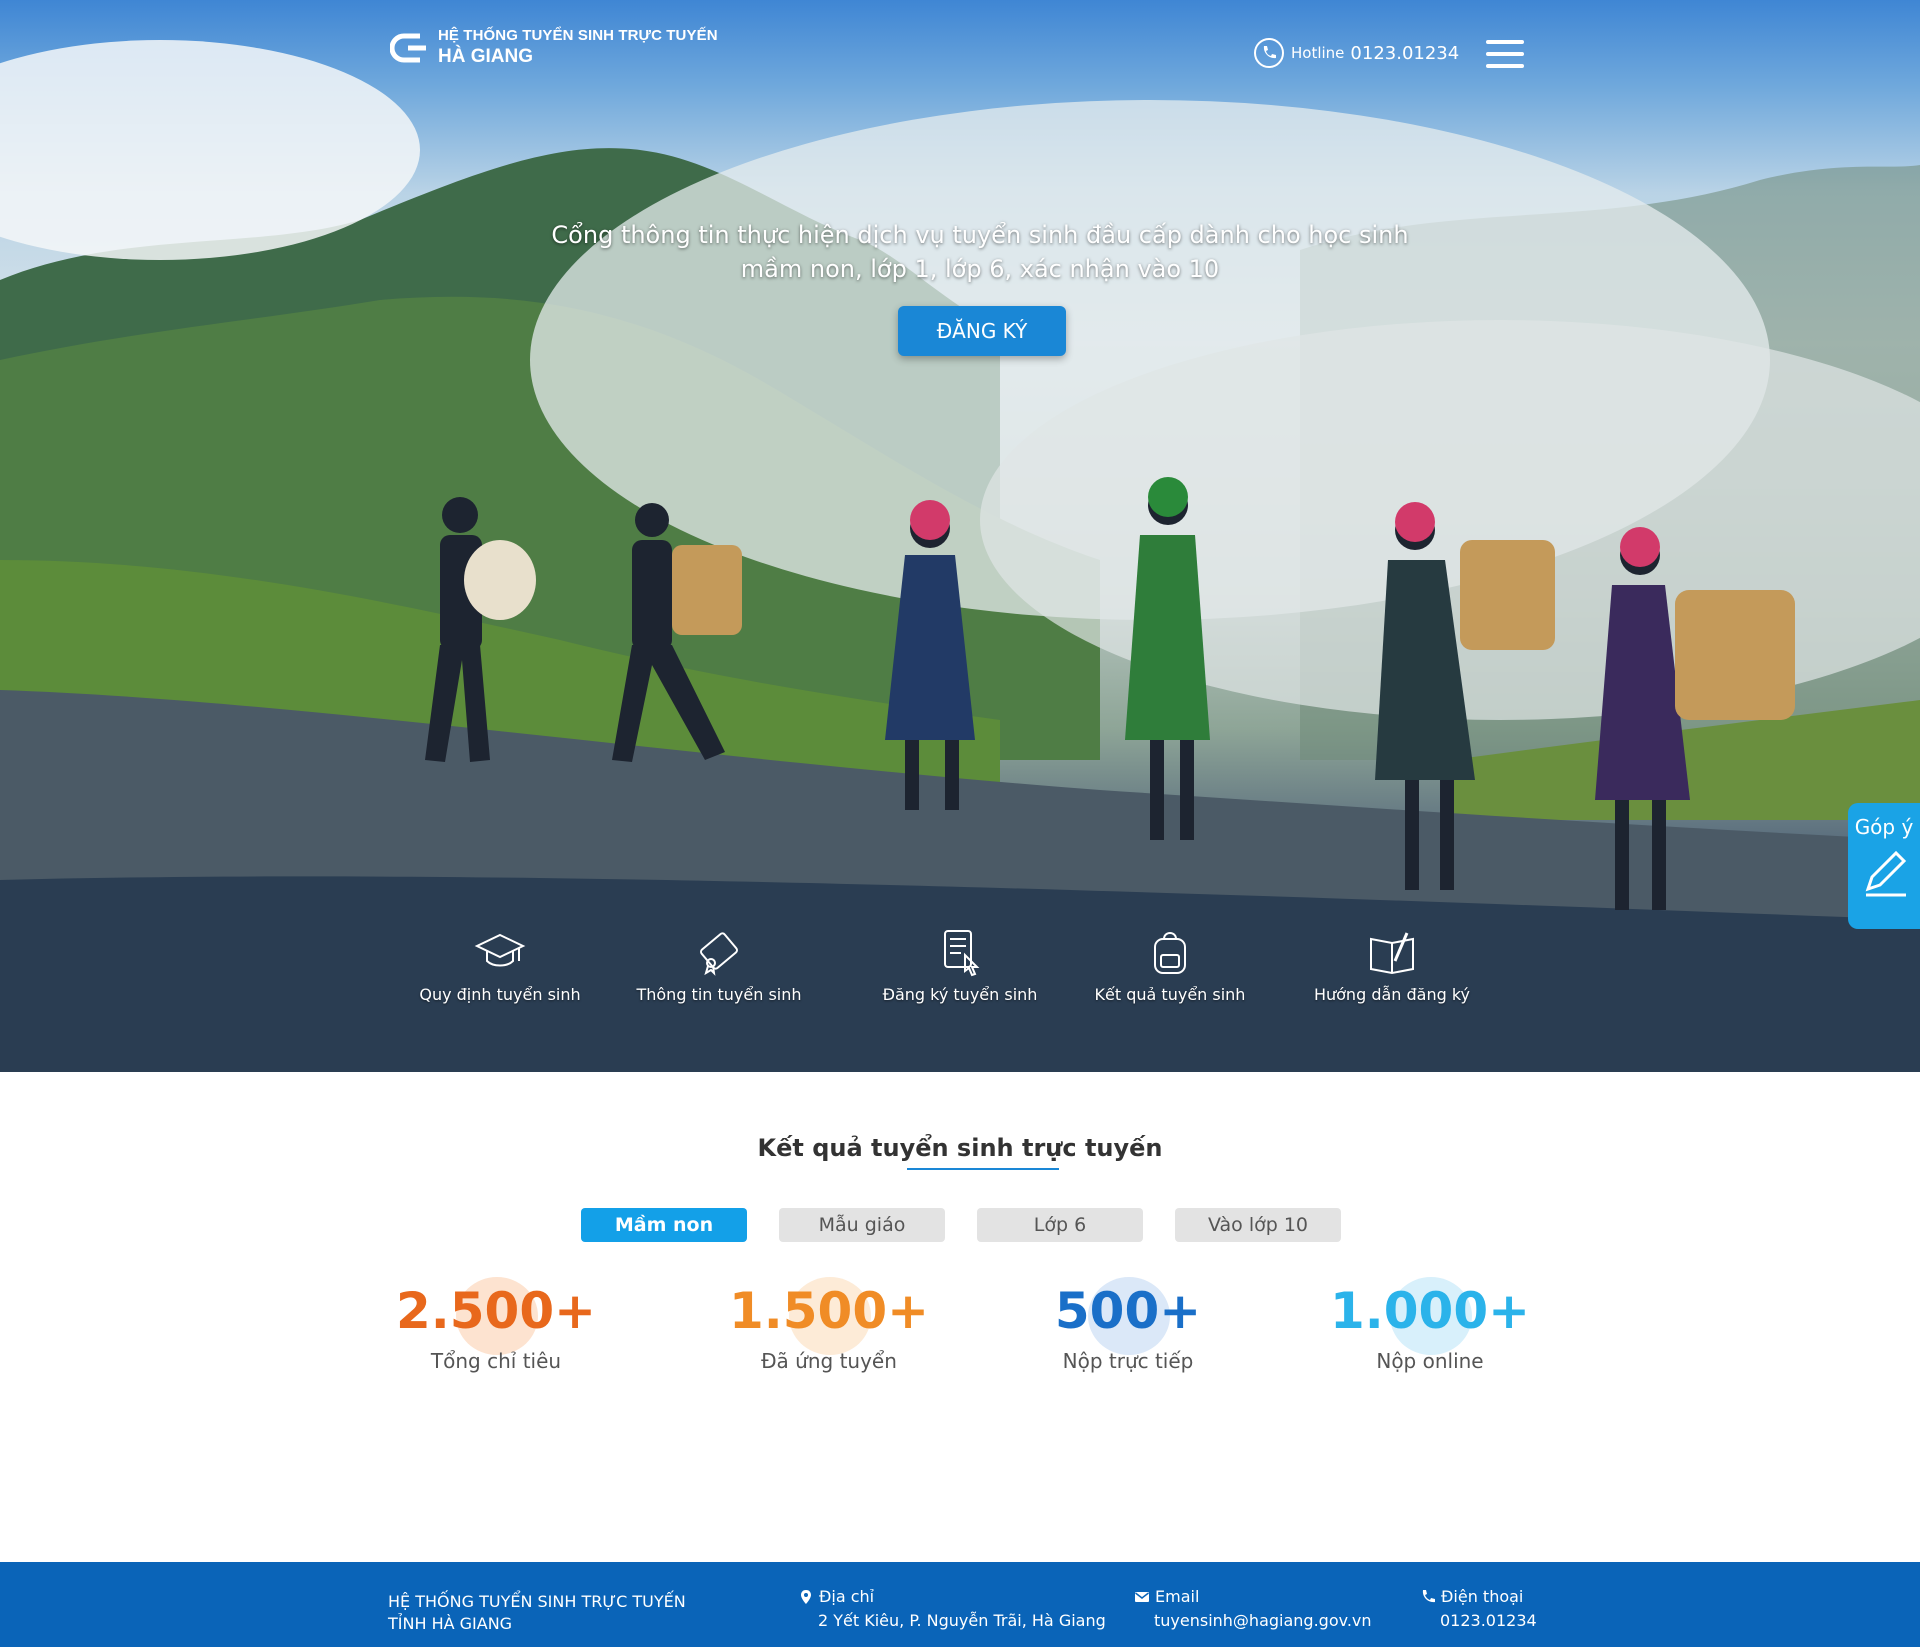 This screenshot has width=1920, height=1647. I want to click on logo-subtitle: HÀ GIANG, so click(485, 56).